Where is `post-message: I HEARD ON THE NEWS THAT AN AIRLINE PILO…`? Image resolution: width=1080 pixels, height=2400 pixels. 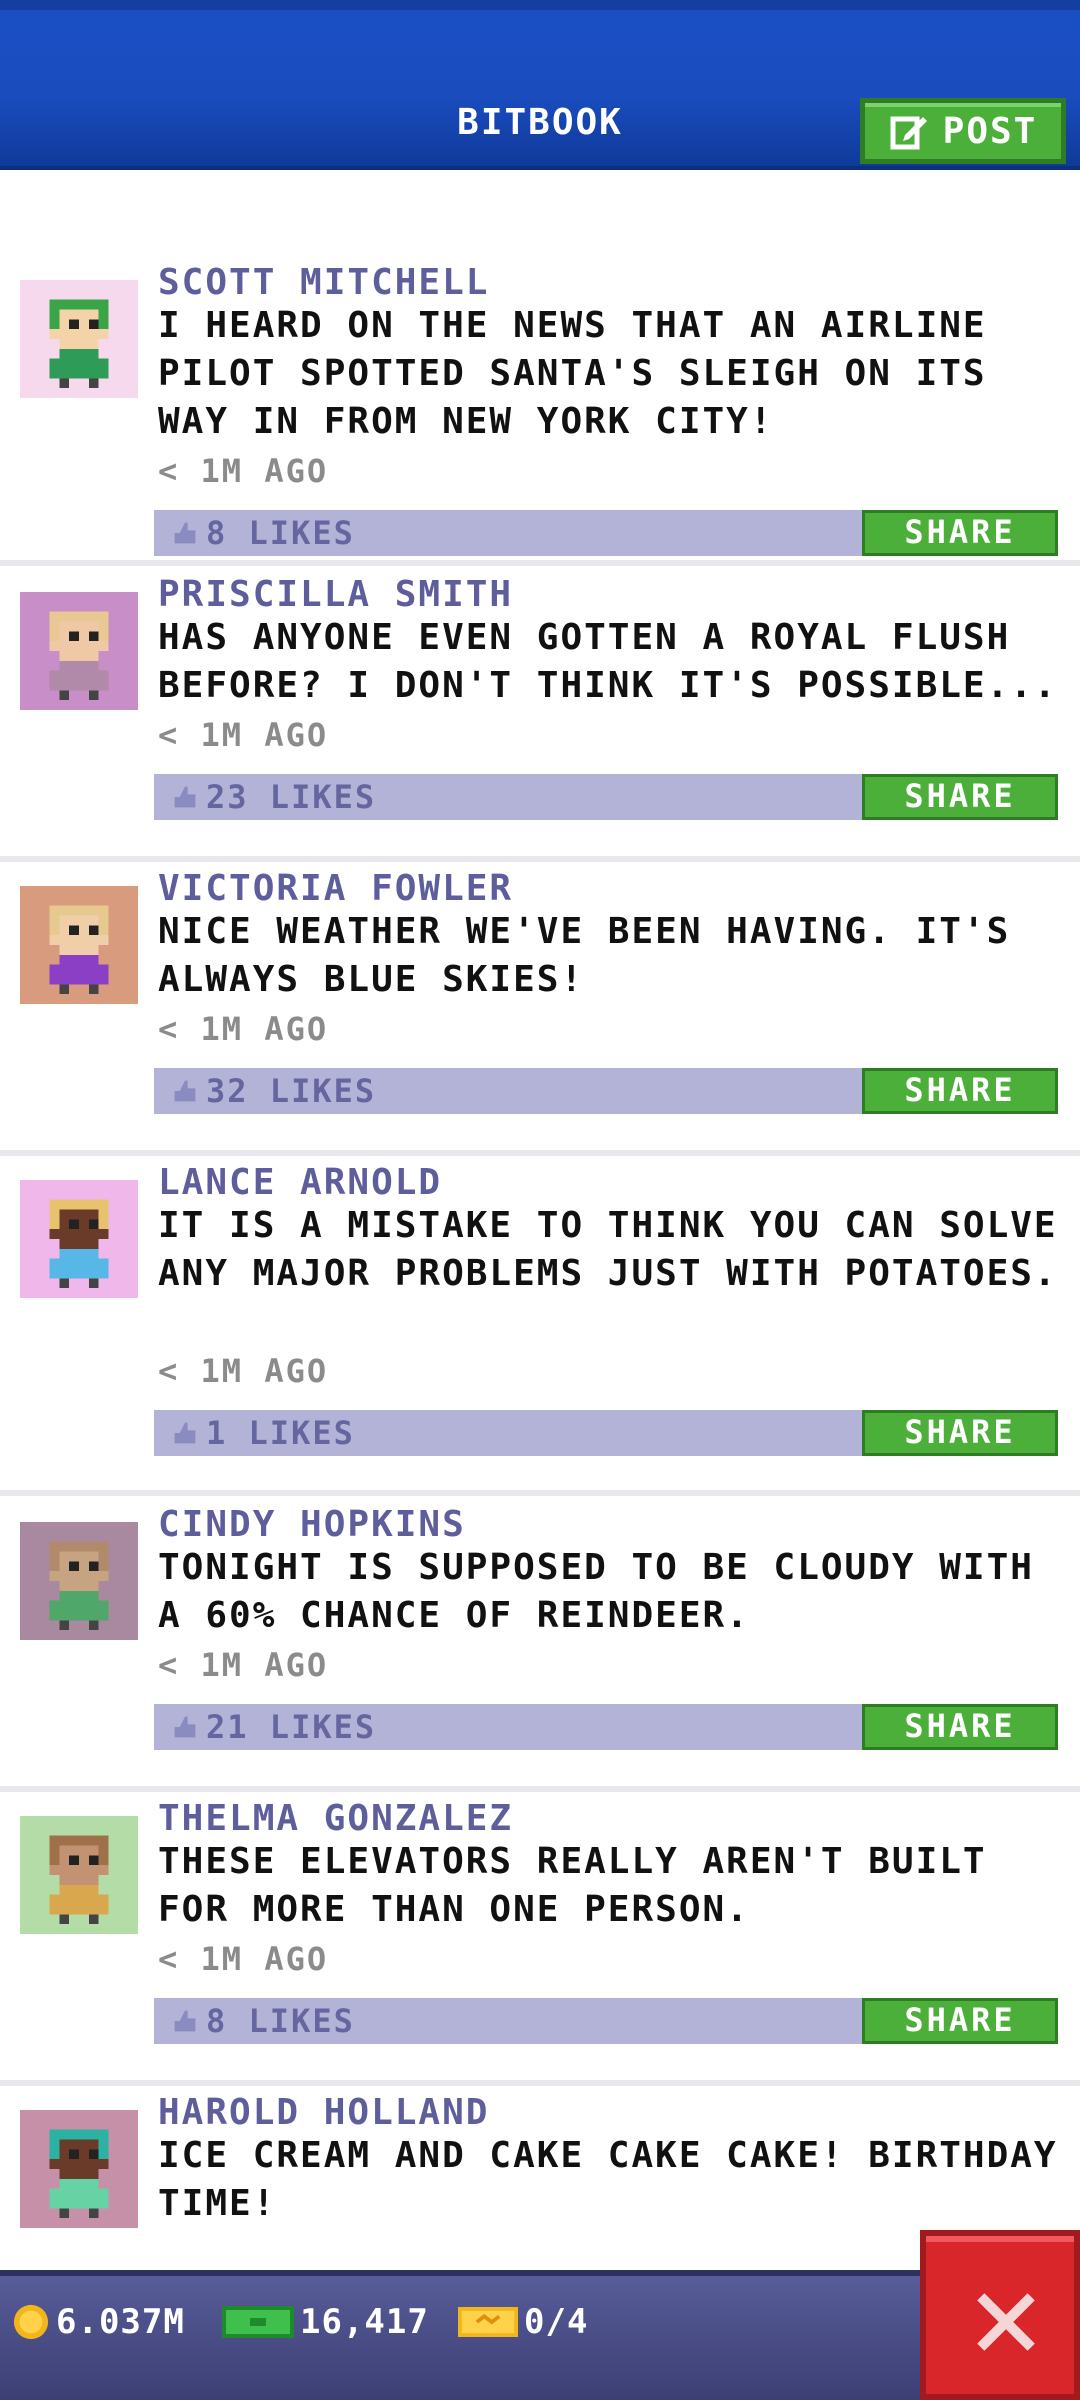
post-message: I HEARD ON THE NEWS THAT AN AIRLINE PILO… is located at coordinates (572, 373).